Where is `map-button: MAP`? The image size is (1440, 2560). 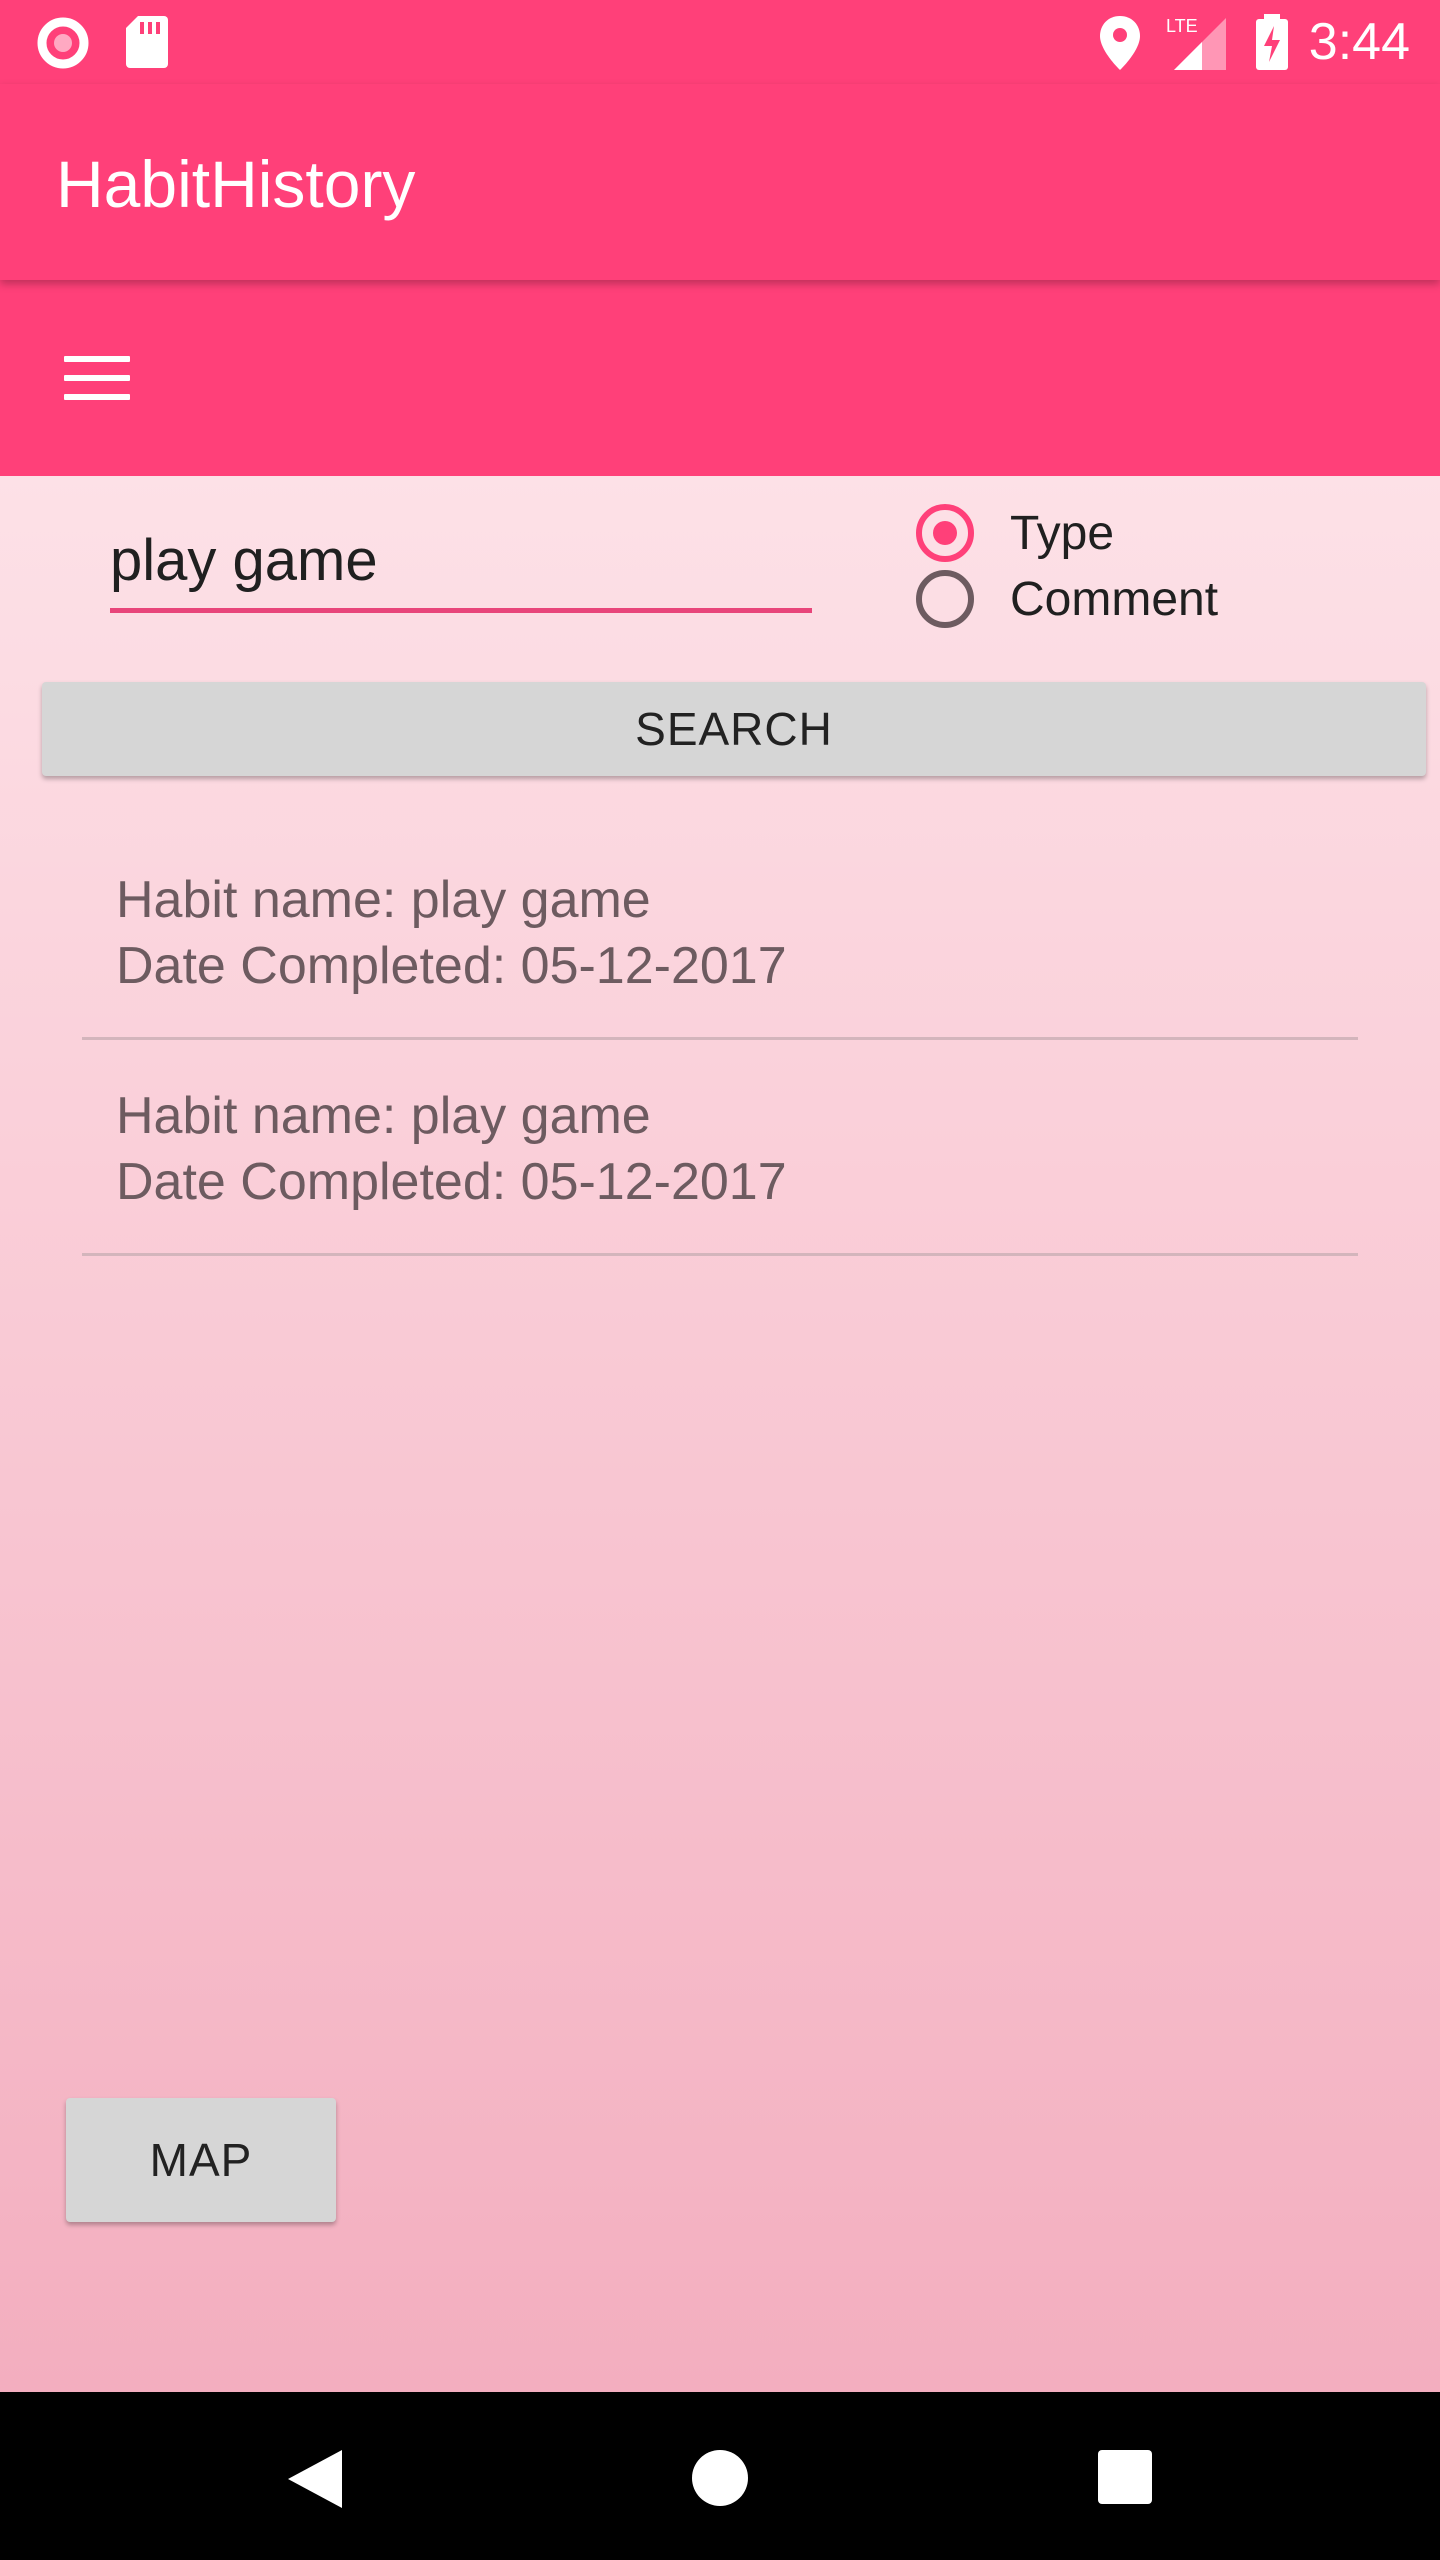
map-button: MAP is located at coordinates (201, 2160).